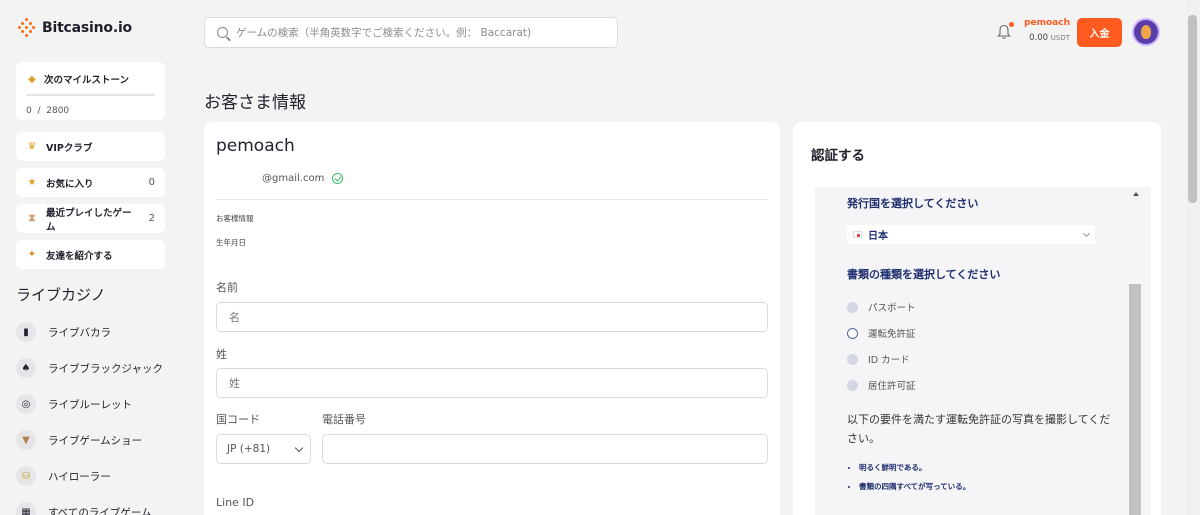 The height and width of the screenshot is (515, 1200). I want to click on doc-option-id-card: ID カード, so click(982, 359).